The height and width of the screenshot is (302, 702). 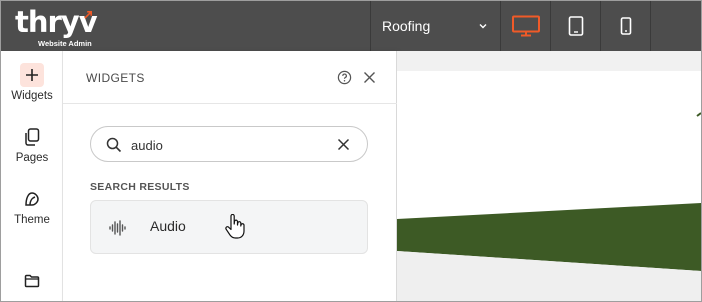 I want to click on widget-search-box, so click(x=229, y=144).